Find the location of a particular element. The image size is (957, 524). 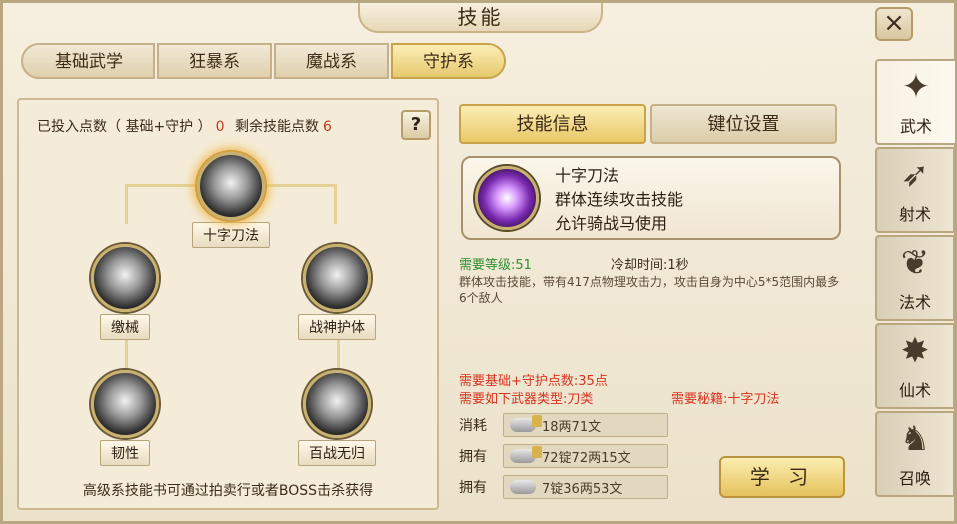

category-sidebar: ✦ 武术 ➶ 射术 ❦ 法术 ✸ 仙术 ♞ 召唤 is located at coordinates (916, 279).